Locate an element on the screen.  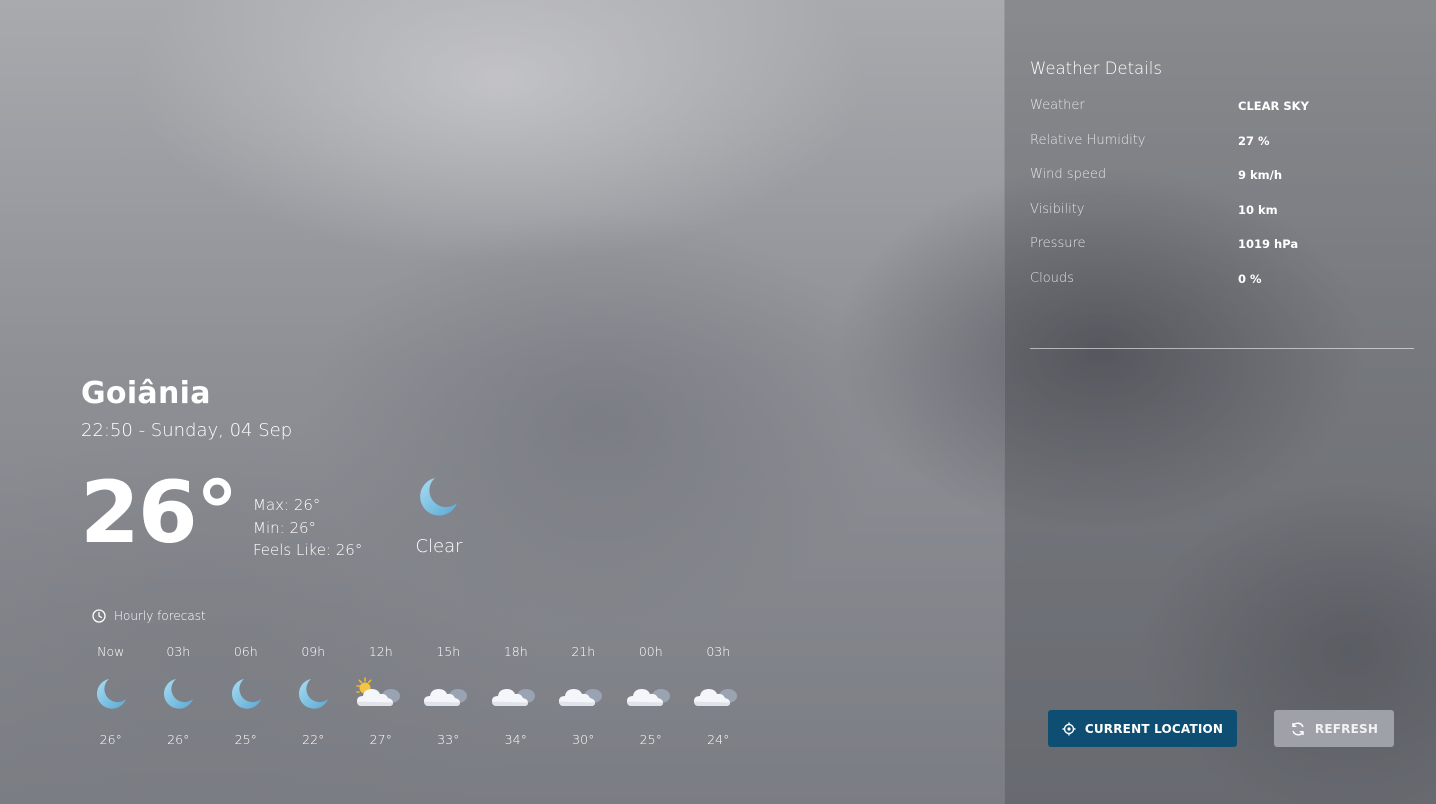
hourly-time: 12h is located at coordinates (380, 651).